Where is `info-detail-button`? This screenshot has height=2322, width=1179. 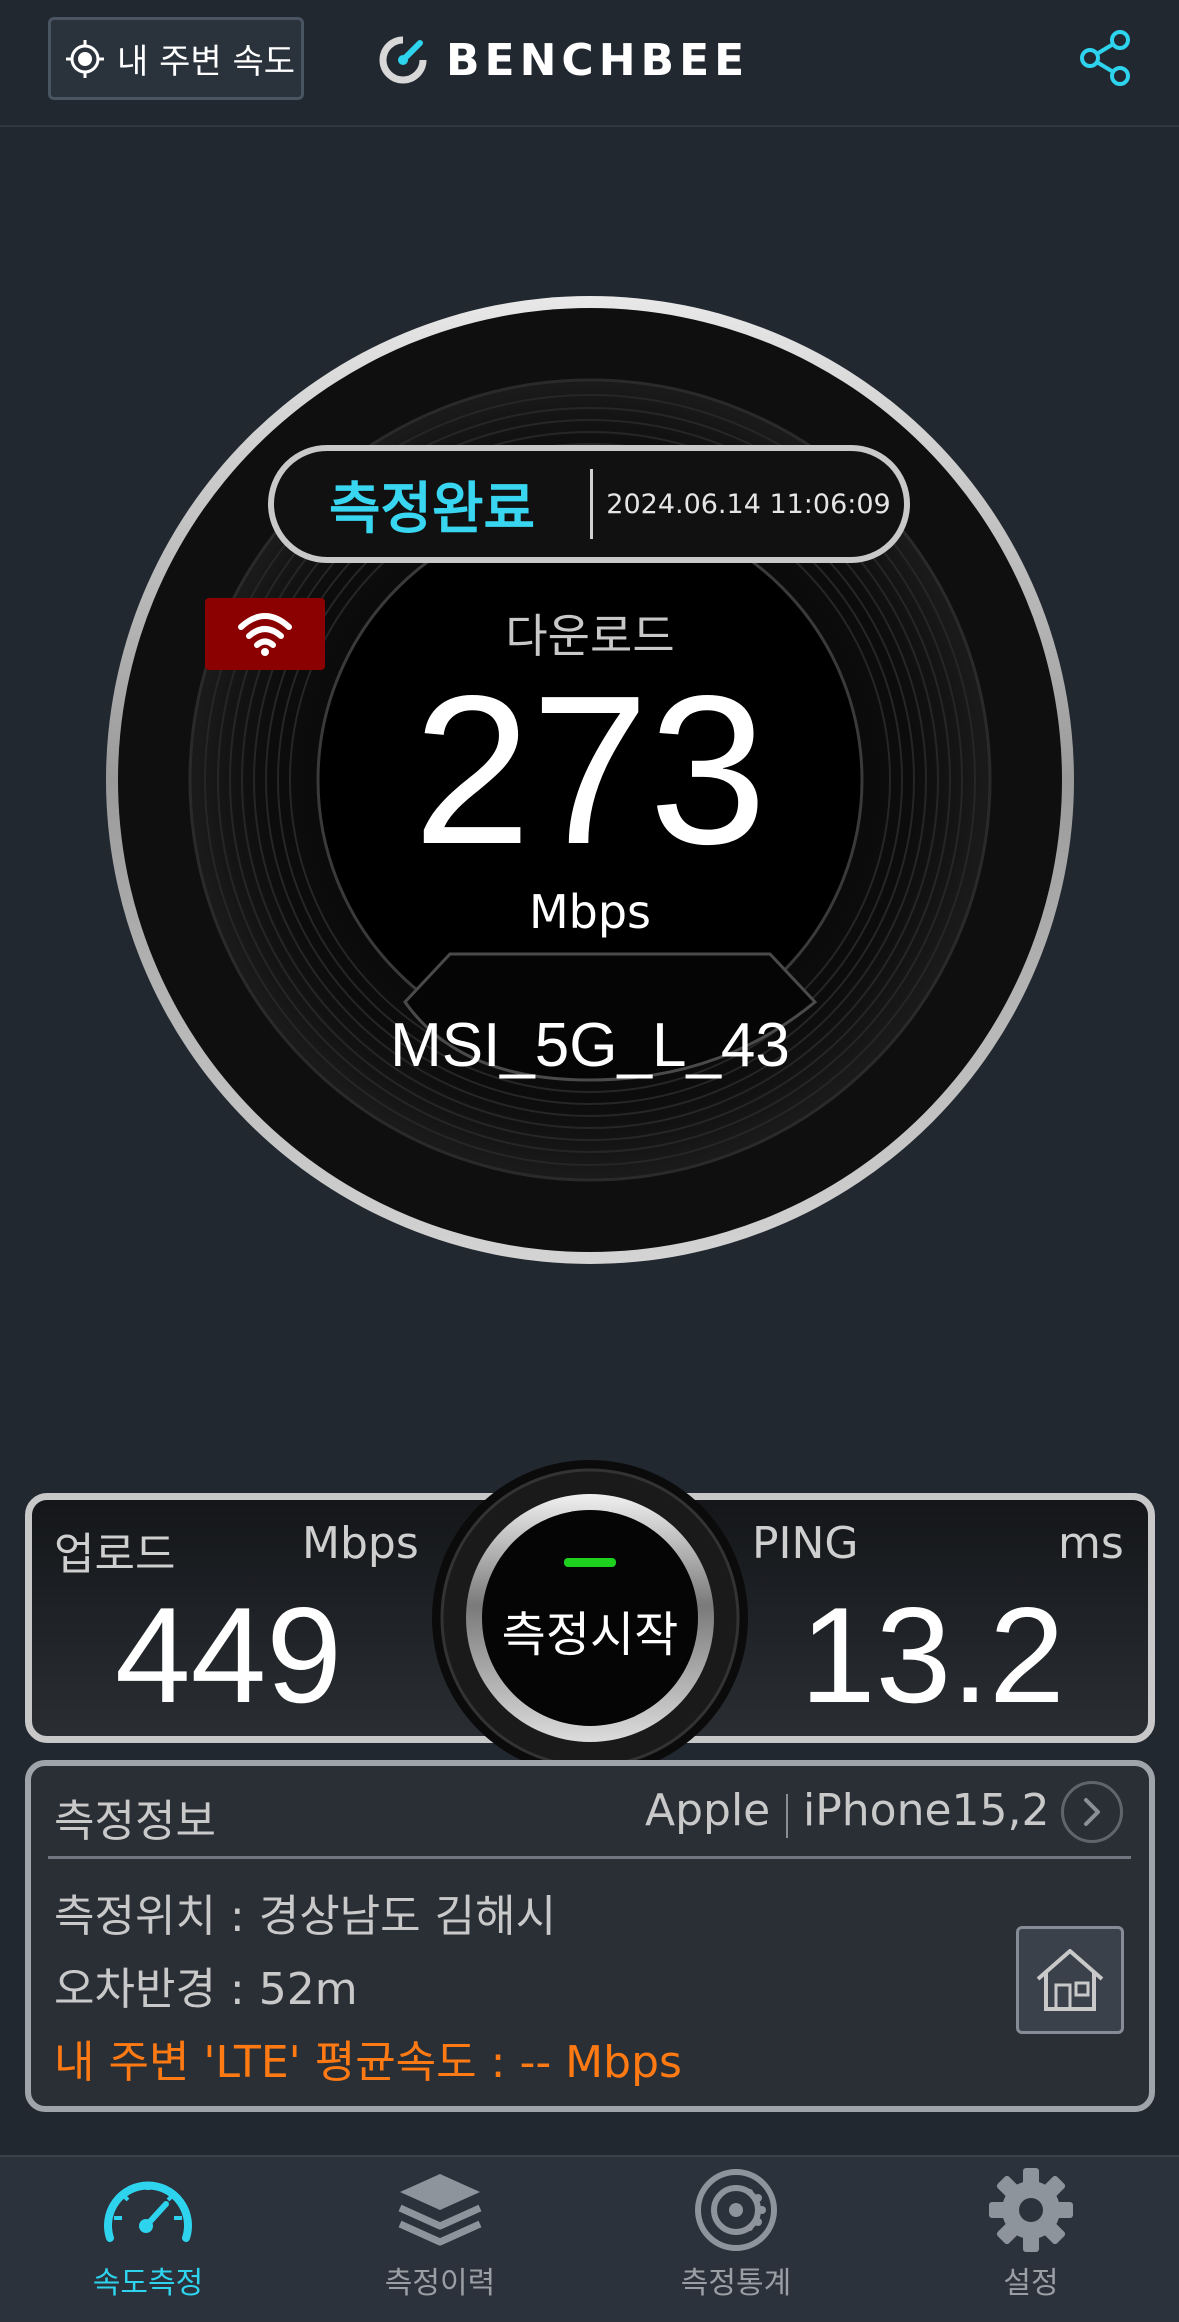 info-detail-button is located at coordinates (1092, 1812).